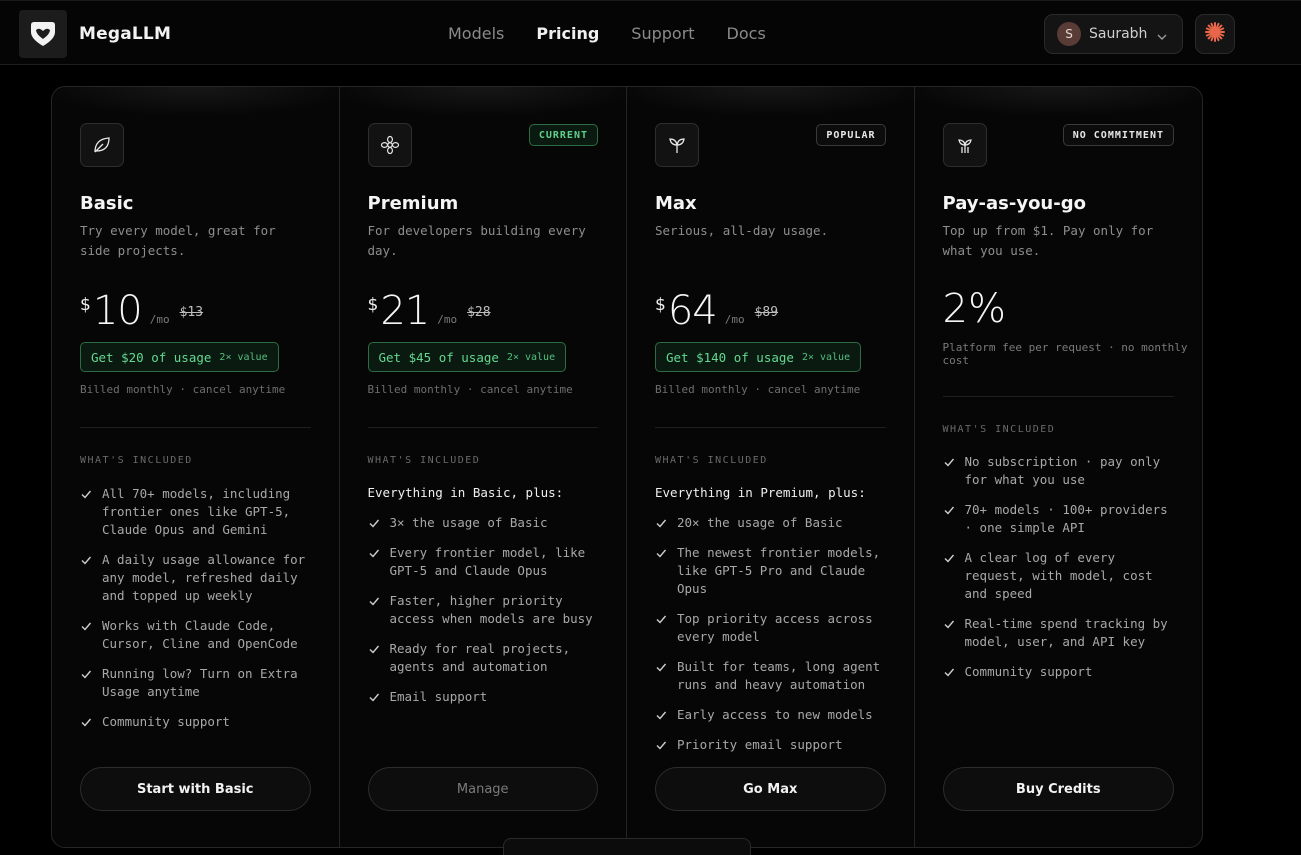 The image size is (1301, 855). Describe the element at coordinates (470, 389) in the screenshot. I see `billing-note: Billed monthly · cancel anytime` at that location.